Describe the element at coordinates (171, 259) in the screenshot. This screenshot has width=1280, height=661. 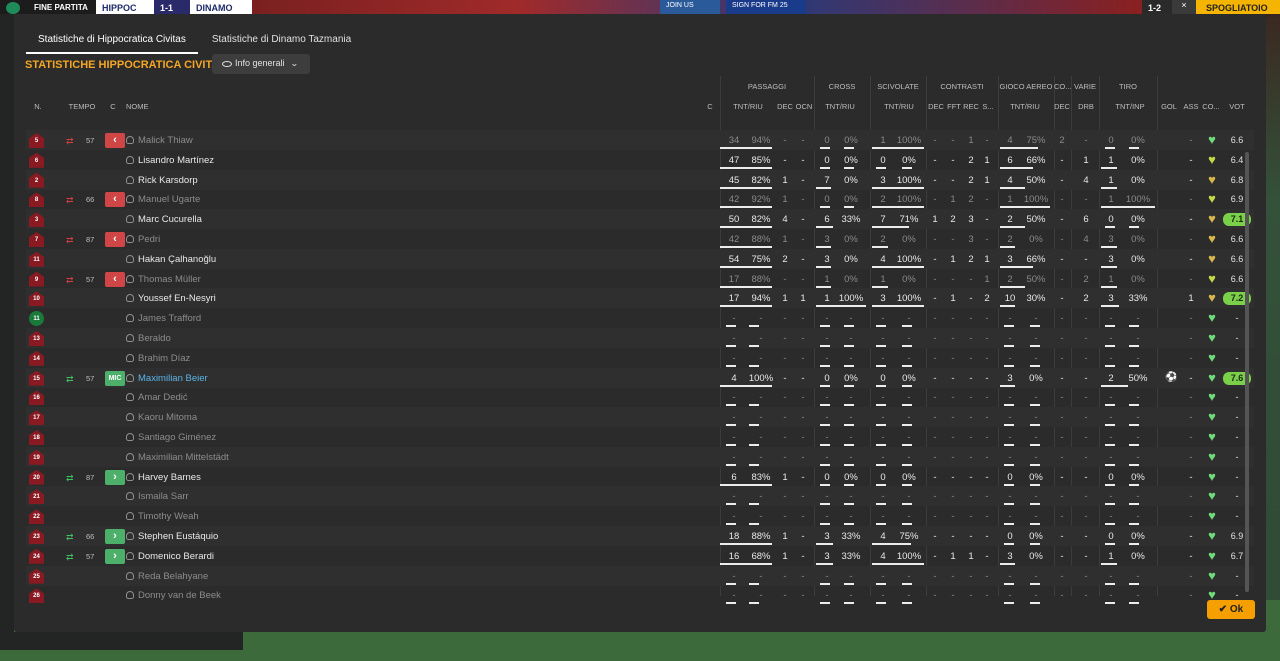
I see `player-name: Hakan Çalhanoğlu` at that location.